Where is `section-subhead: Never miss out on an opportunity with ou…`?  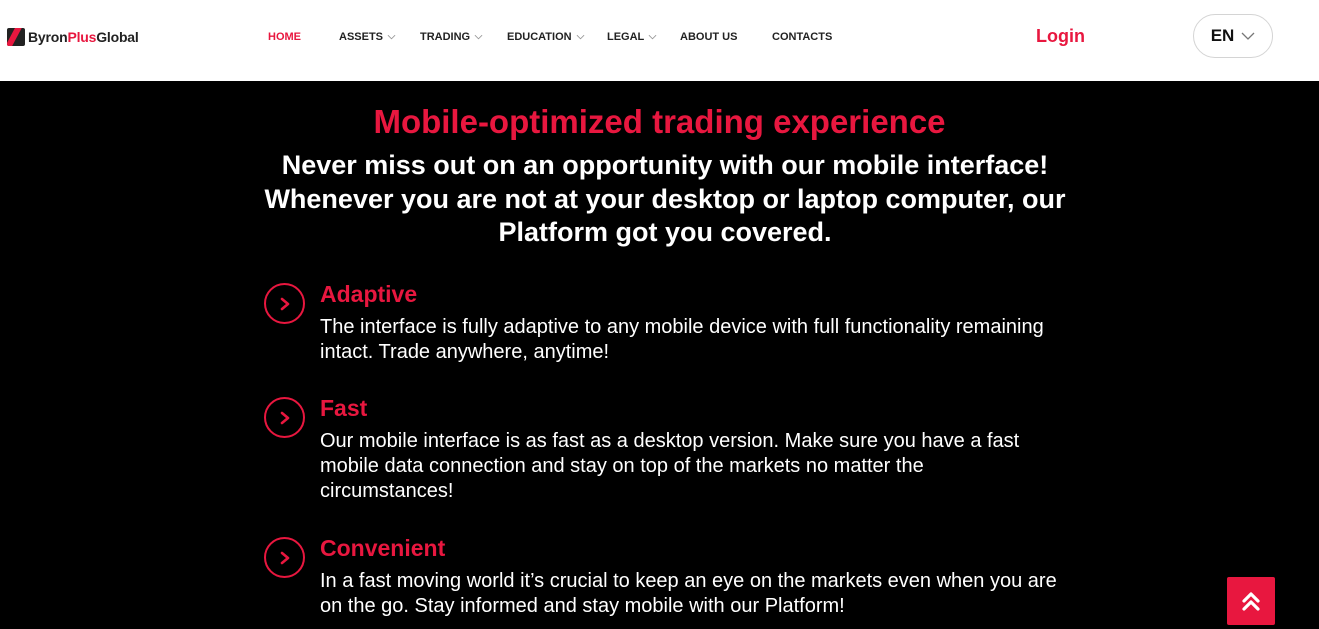 section-subhead: Never miss out on an opportunity with ou… is located at coordinates (665, 198).